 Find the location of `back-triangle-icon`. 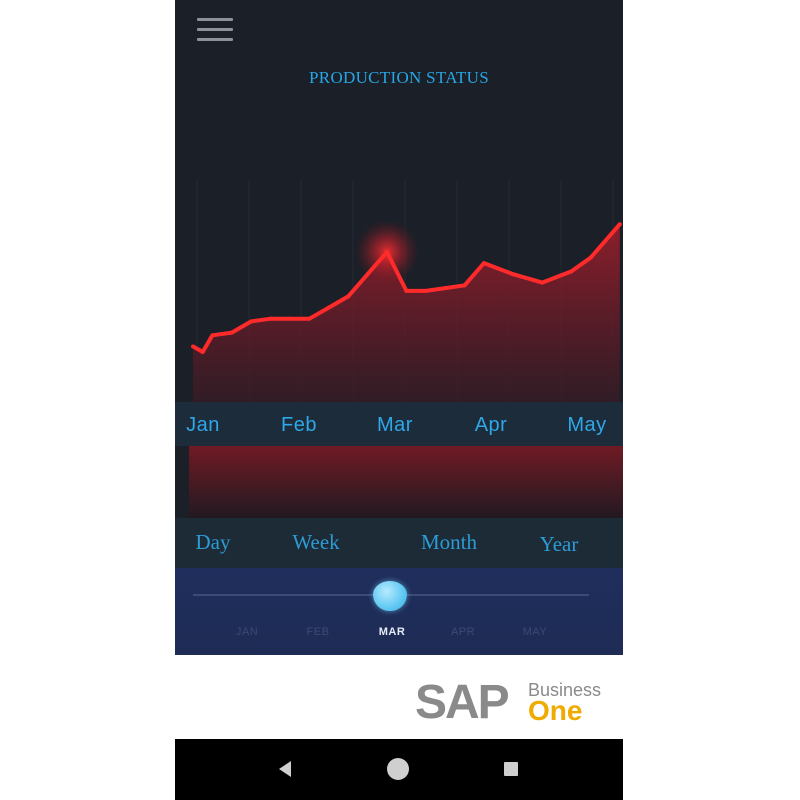

back-triangle-icon is located at coordinates (285, 769).